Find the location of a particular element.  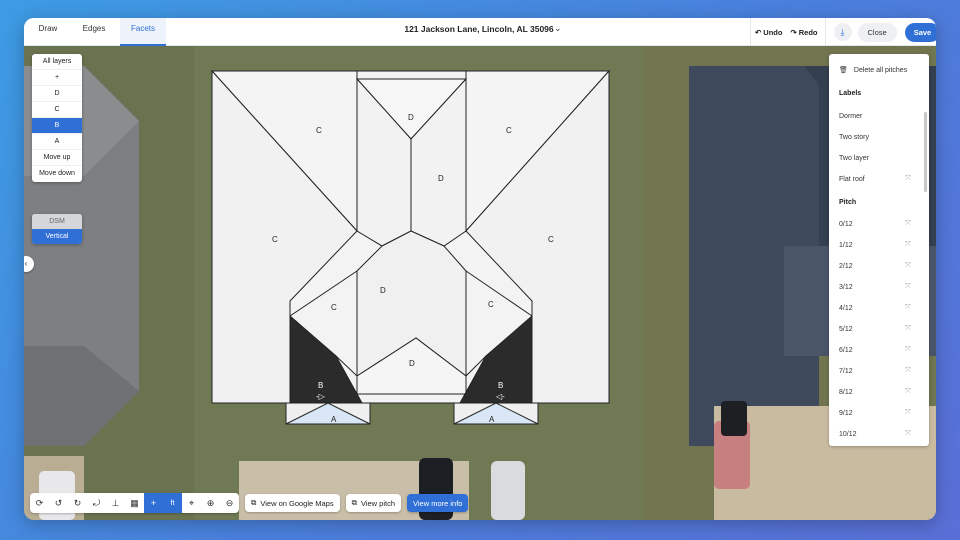

layer-item-b: B is located at coordinates (57, 126).